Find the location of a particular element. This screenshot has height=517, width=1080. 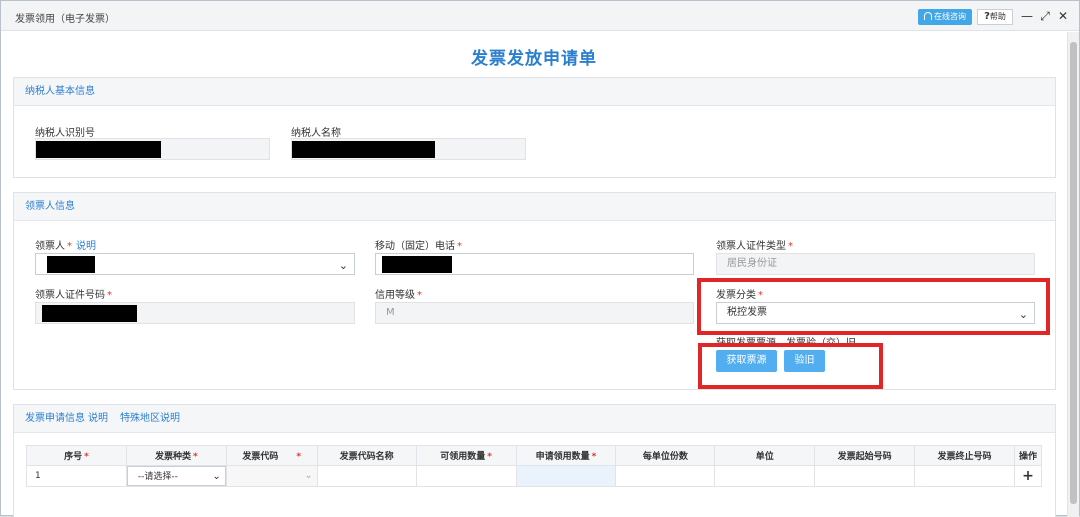

column-header: 单位 is located at coordinates (765, 455).